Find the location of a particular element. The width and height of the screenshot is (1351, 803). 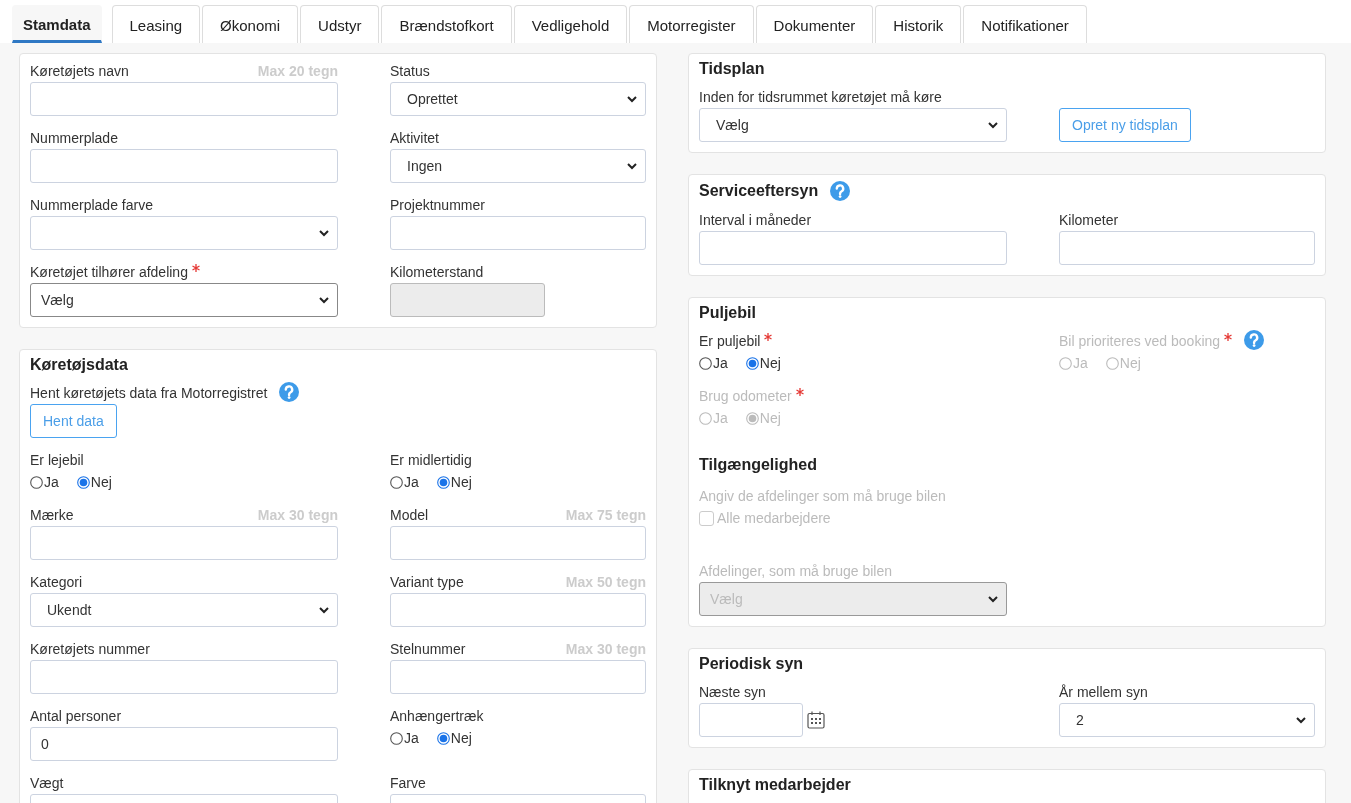

field-label: Bil prioriteres ved booking is located at coordinates (1140, 341).